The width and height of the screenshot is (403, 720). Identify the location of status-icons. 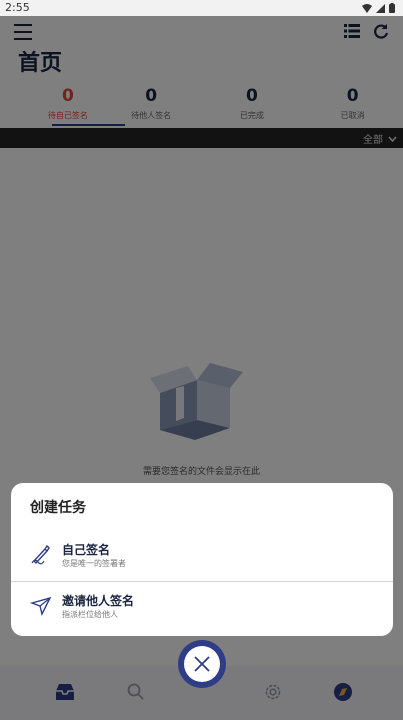
(378, 8).